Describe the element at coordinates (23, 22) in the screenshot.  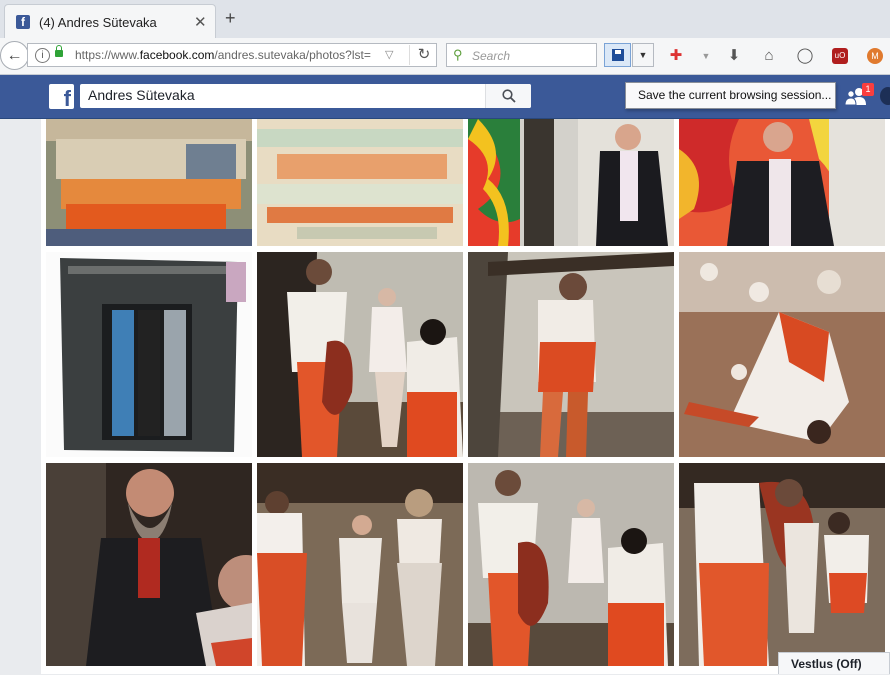
I see `facebook-favicon-icon: f` at that location.